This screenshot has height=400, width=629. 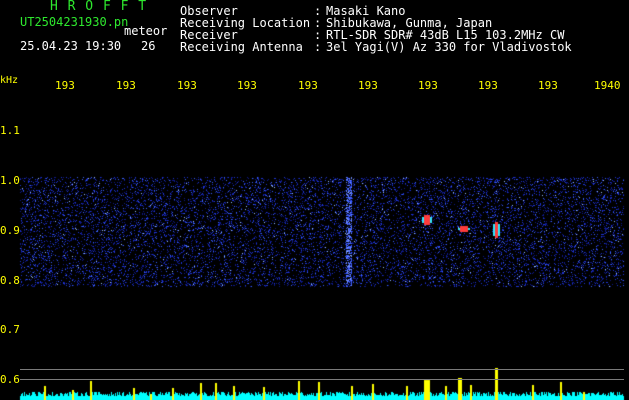 What do you see at coordinates (10, 180) in the screenshot?
I see `y-tick: 1.0` at bounding box center [10, 180].